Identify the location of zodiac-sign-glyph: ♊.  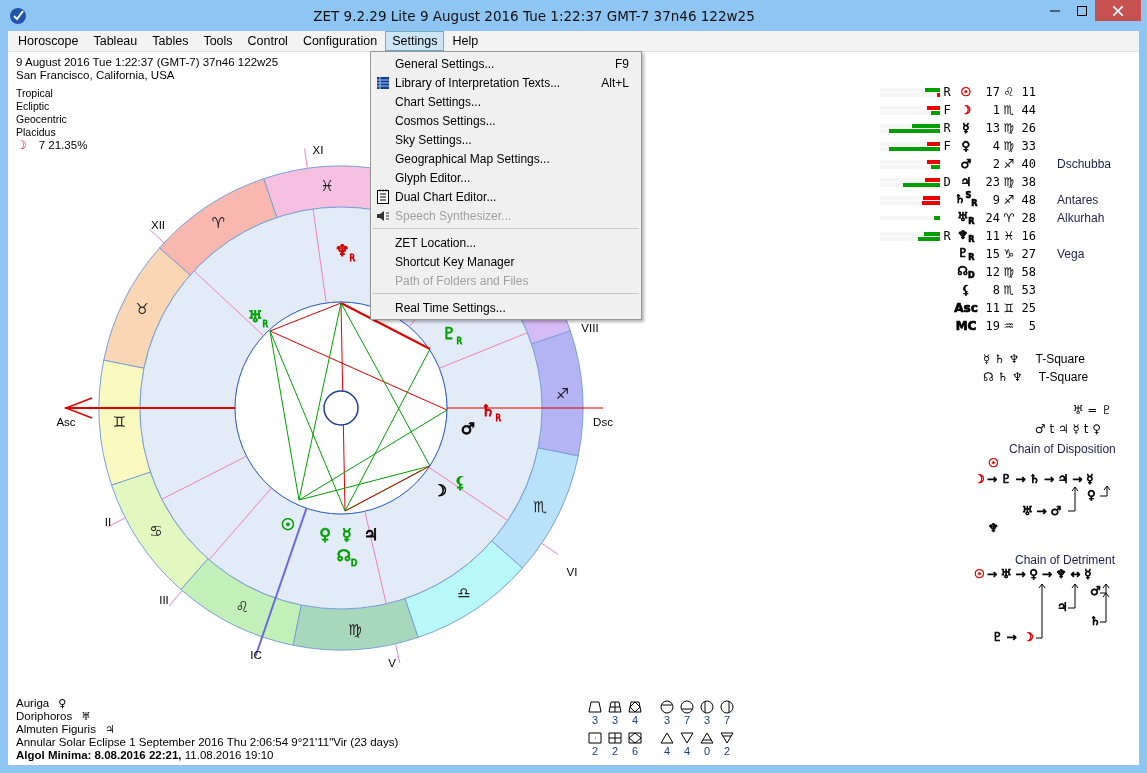
(1009, 308).